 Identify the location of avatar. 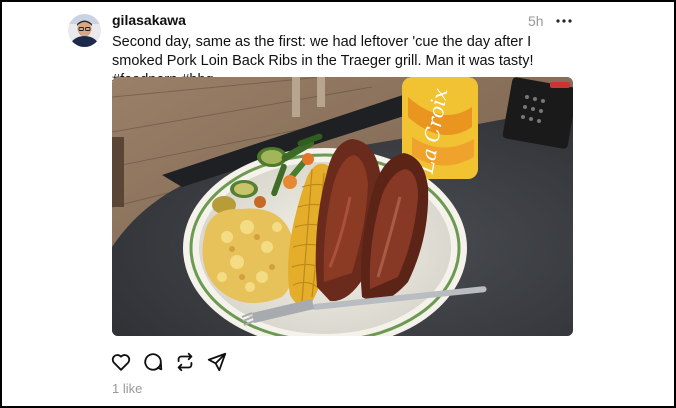
(84, 30).